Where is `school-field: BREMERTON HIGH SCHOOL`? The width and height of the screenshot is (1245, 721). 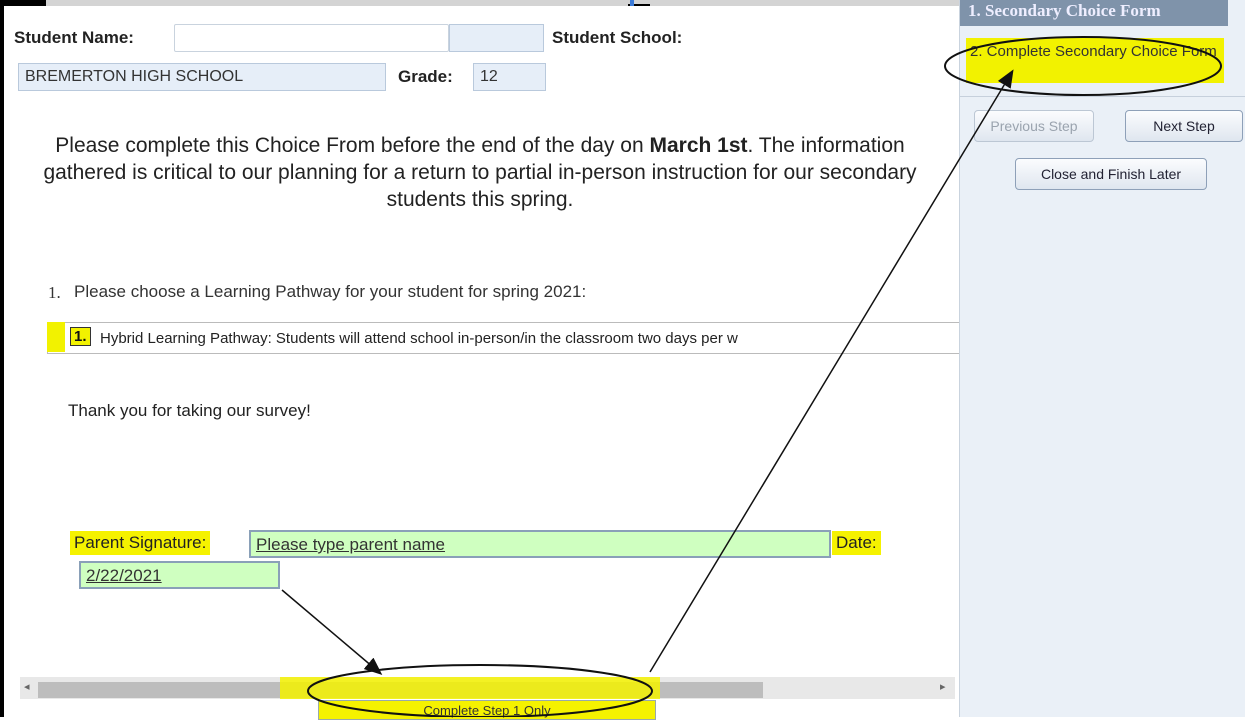
school-field: BREMERTON HIGH SCHOOL is located at coordinates (202, 77).